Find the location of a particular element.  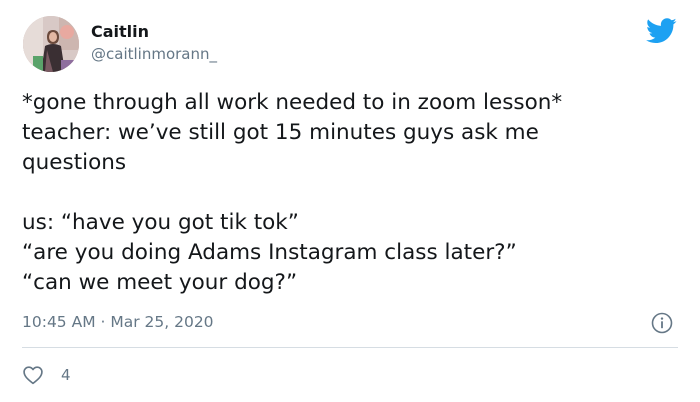

info-icon is located at coordinates (662, 323).